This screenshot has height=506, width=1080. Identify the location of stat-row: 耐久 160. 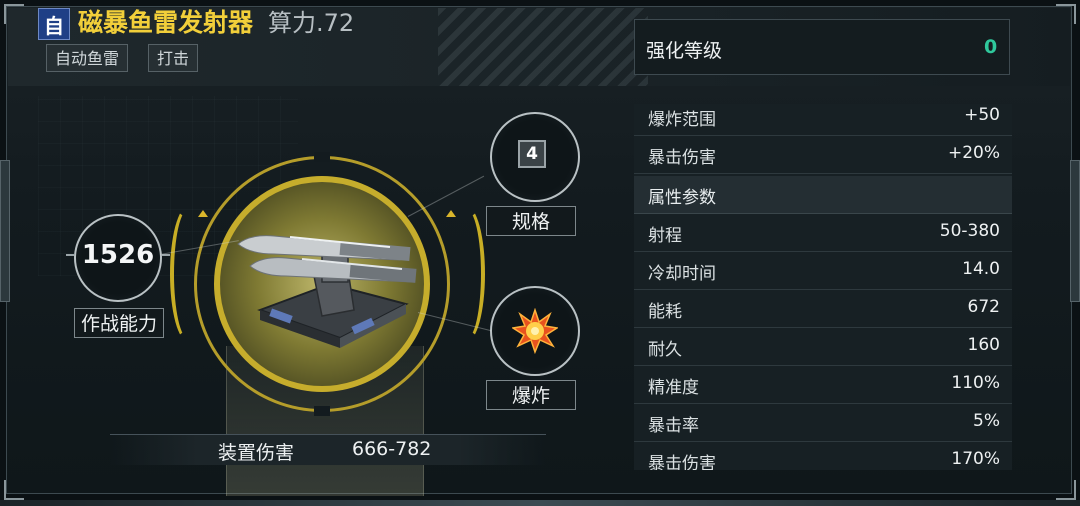
(823, 347).